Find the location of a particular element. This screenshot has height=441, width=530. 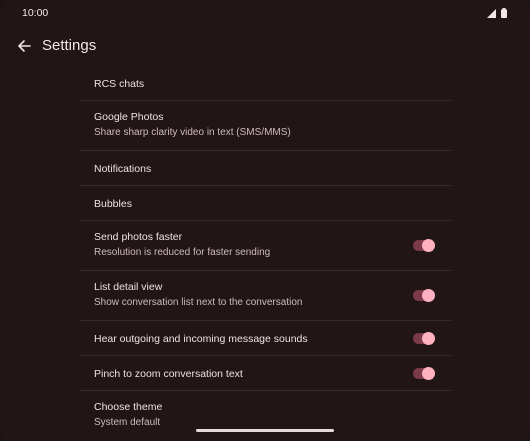

signal-icon is located at coordinates (491, 13).